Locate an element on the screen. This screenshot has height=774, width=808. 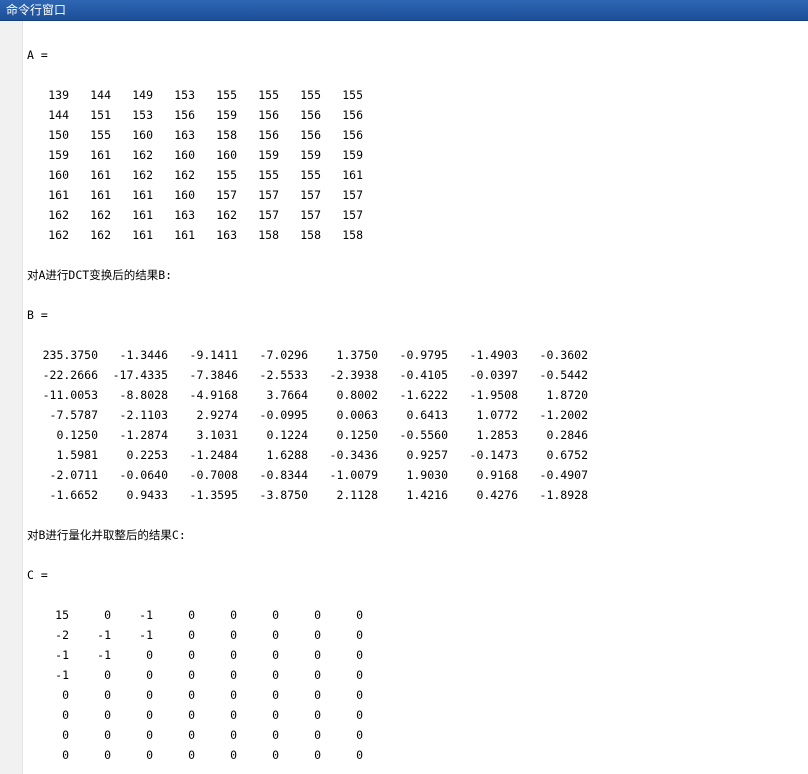
matrix-cell: -0.3436 is located at coordinates (353, 455).